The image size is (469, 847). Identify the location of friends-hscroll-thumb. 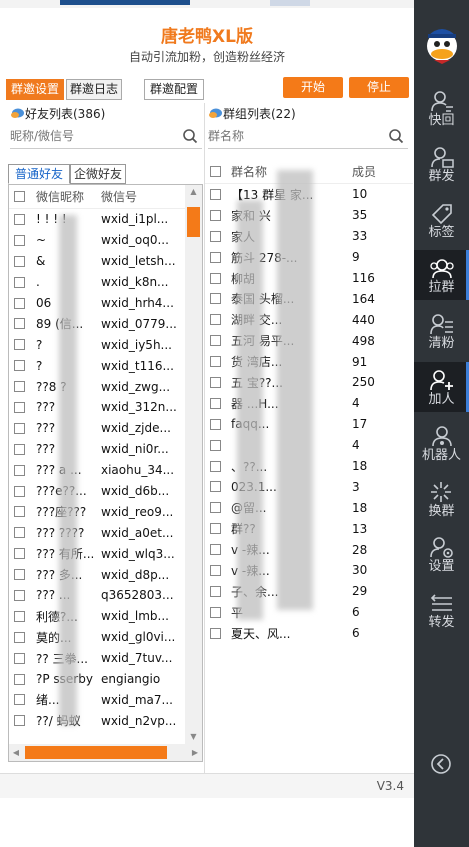
(96, 752).